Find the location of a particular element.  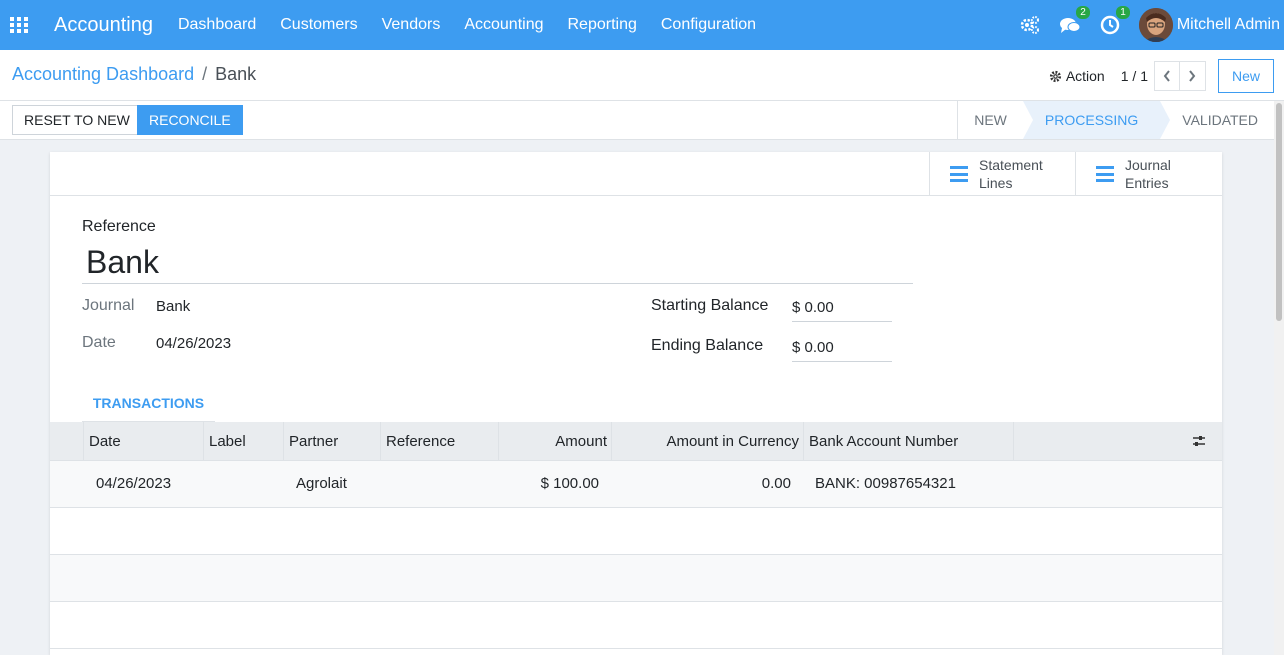

column-amount: Amount is located at coordinates (555, 441).